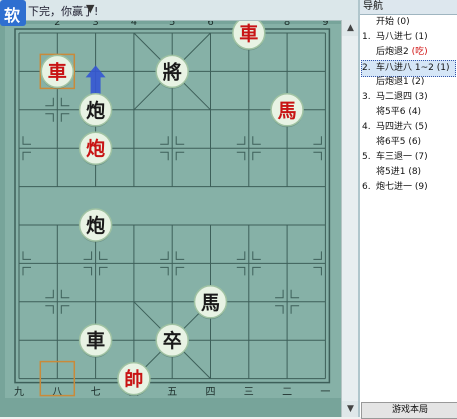  What do you see at coordinates (366, 127) in the screenshot?
I see `move-number: 4.` at bounding box center [366, 127].